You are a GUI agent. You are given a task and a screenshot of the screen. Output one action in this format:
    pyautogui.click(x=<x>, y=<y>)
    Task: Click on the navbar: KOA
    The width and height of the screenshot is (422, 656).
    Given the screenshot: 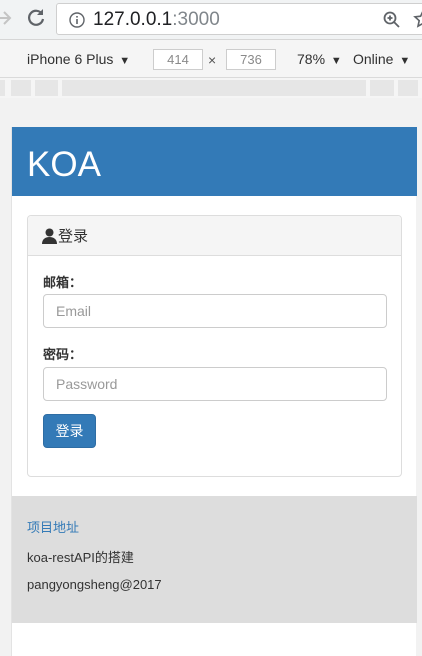 What is the action you would take?
    pyautogui.click(x=214, y=161)
    